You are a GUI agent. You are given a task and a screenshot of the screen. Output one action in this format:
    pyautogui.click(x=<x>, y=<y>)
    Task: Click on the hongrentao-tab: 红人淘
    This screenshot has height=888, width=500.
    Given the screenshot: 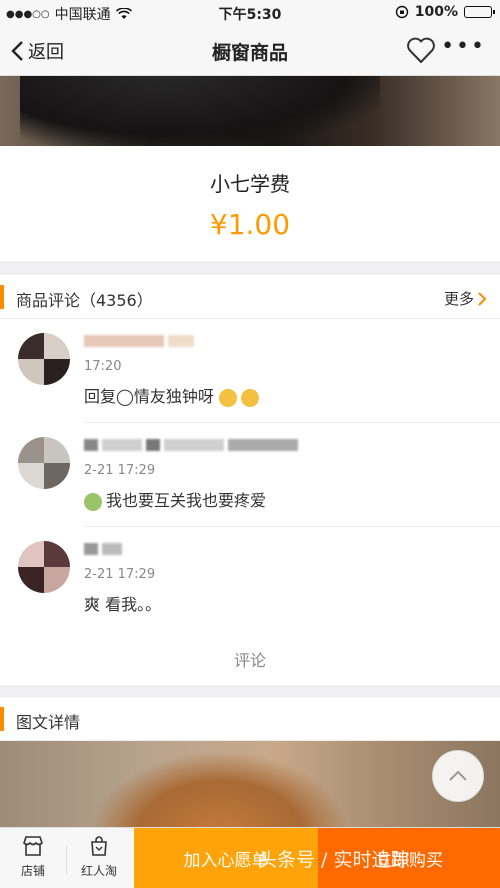 What is the action you would take?
    pyautogui.click(x=99, y=856)
    